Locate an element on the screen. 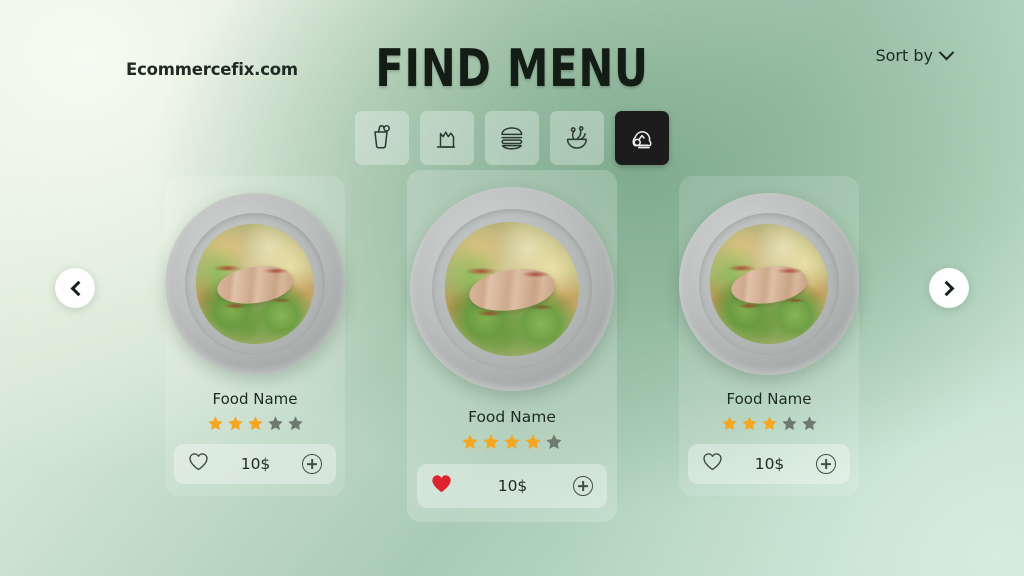 The height and width of the screenshot is (576, 1024). category-tab-drinks is located at coordinates (382, 138).